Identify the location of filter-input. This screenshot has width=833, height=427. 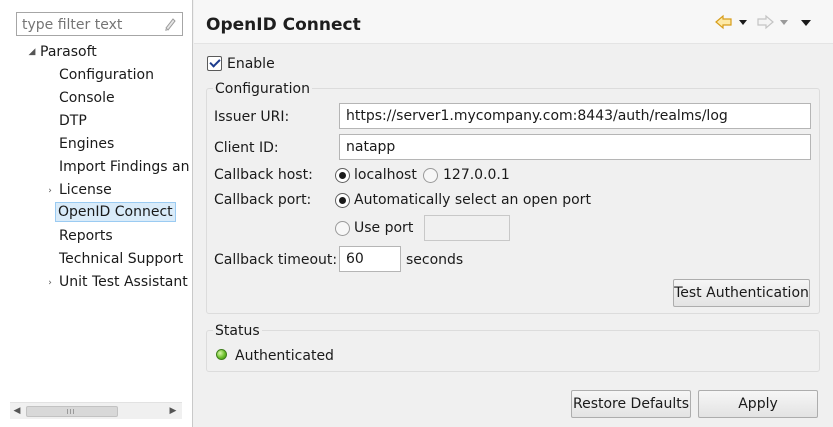
(99, 24).